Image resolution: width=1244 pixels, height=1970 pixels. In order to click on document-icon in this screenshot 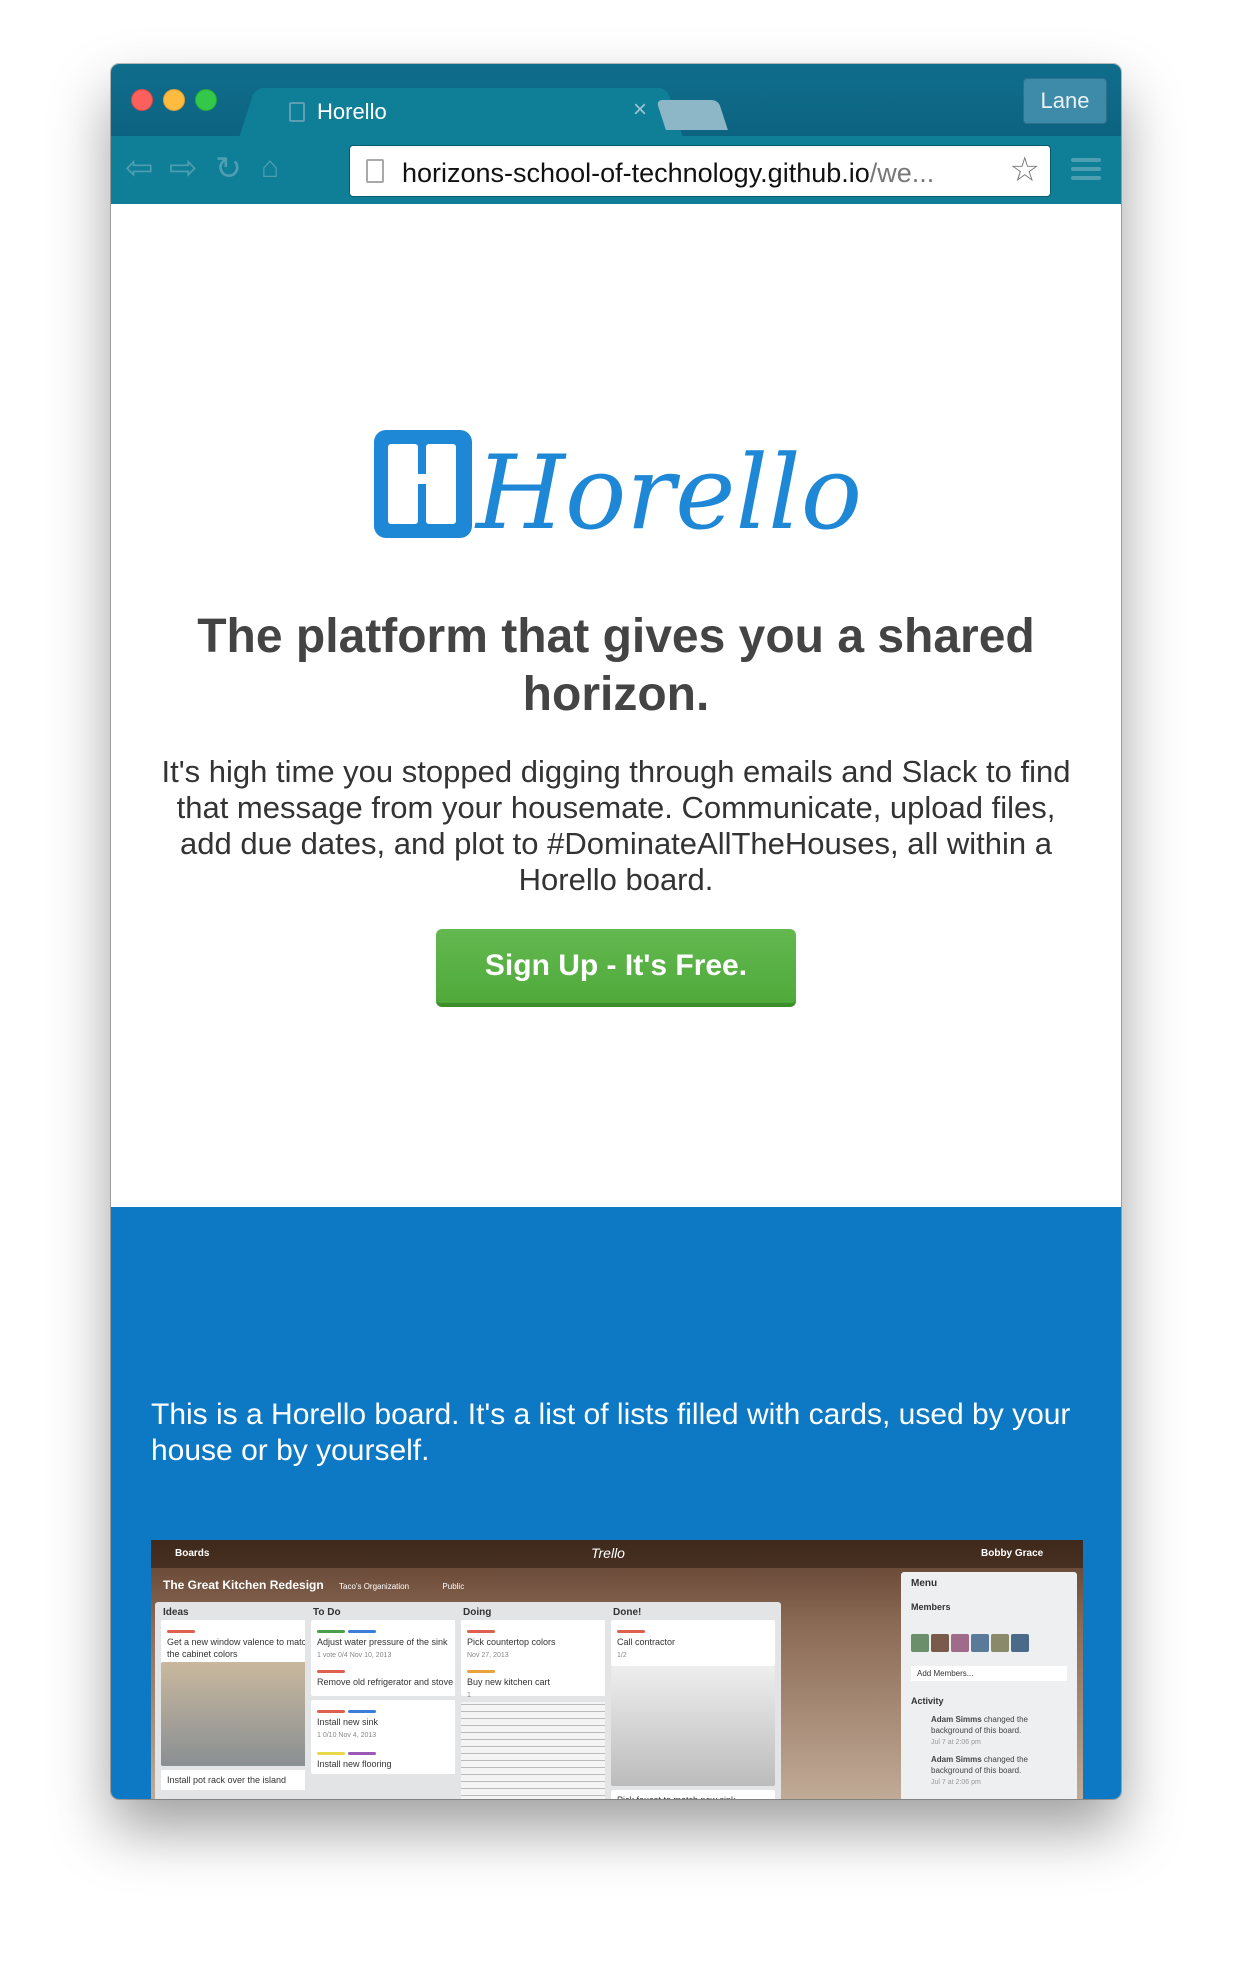, I will do `click(297, 112)`.